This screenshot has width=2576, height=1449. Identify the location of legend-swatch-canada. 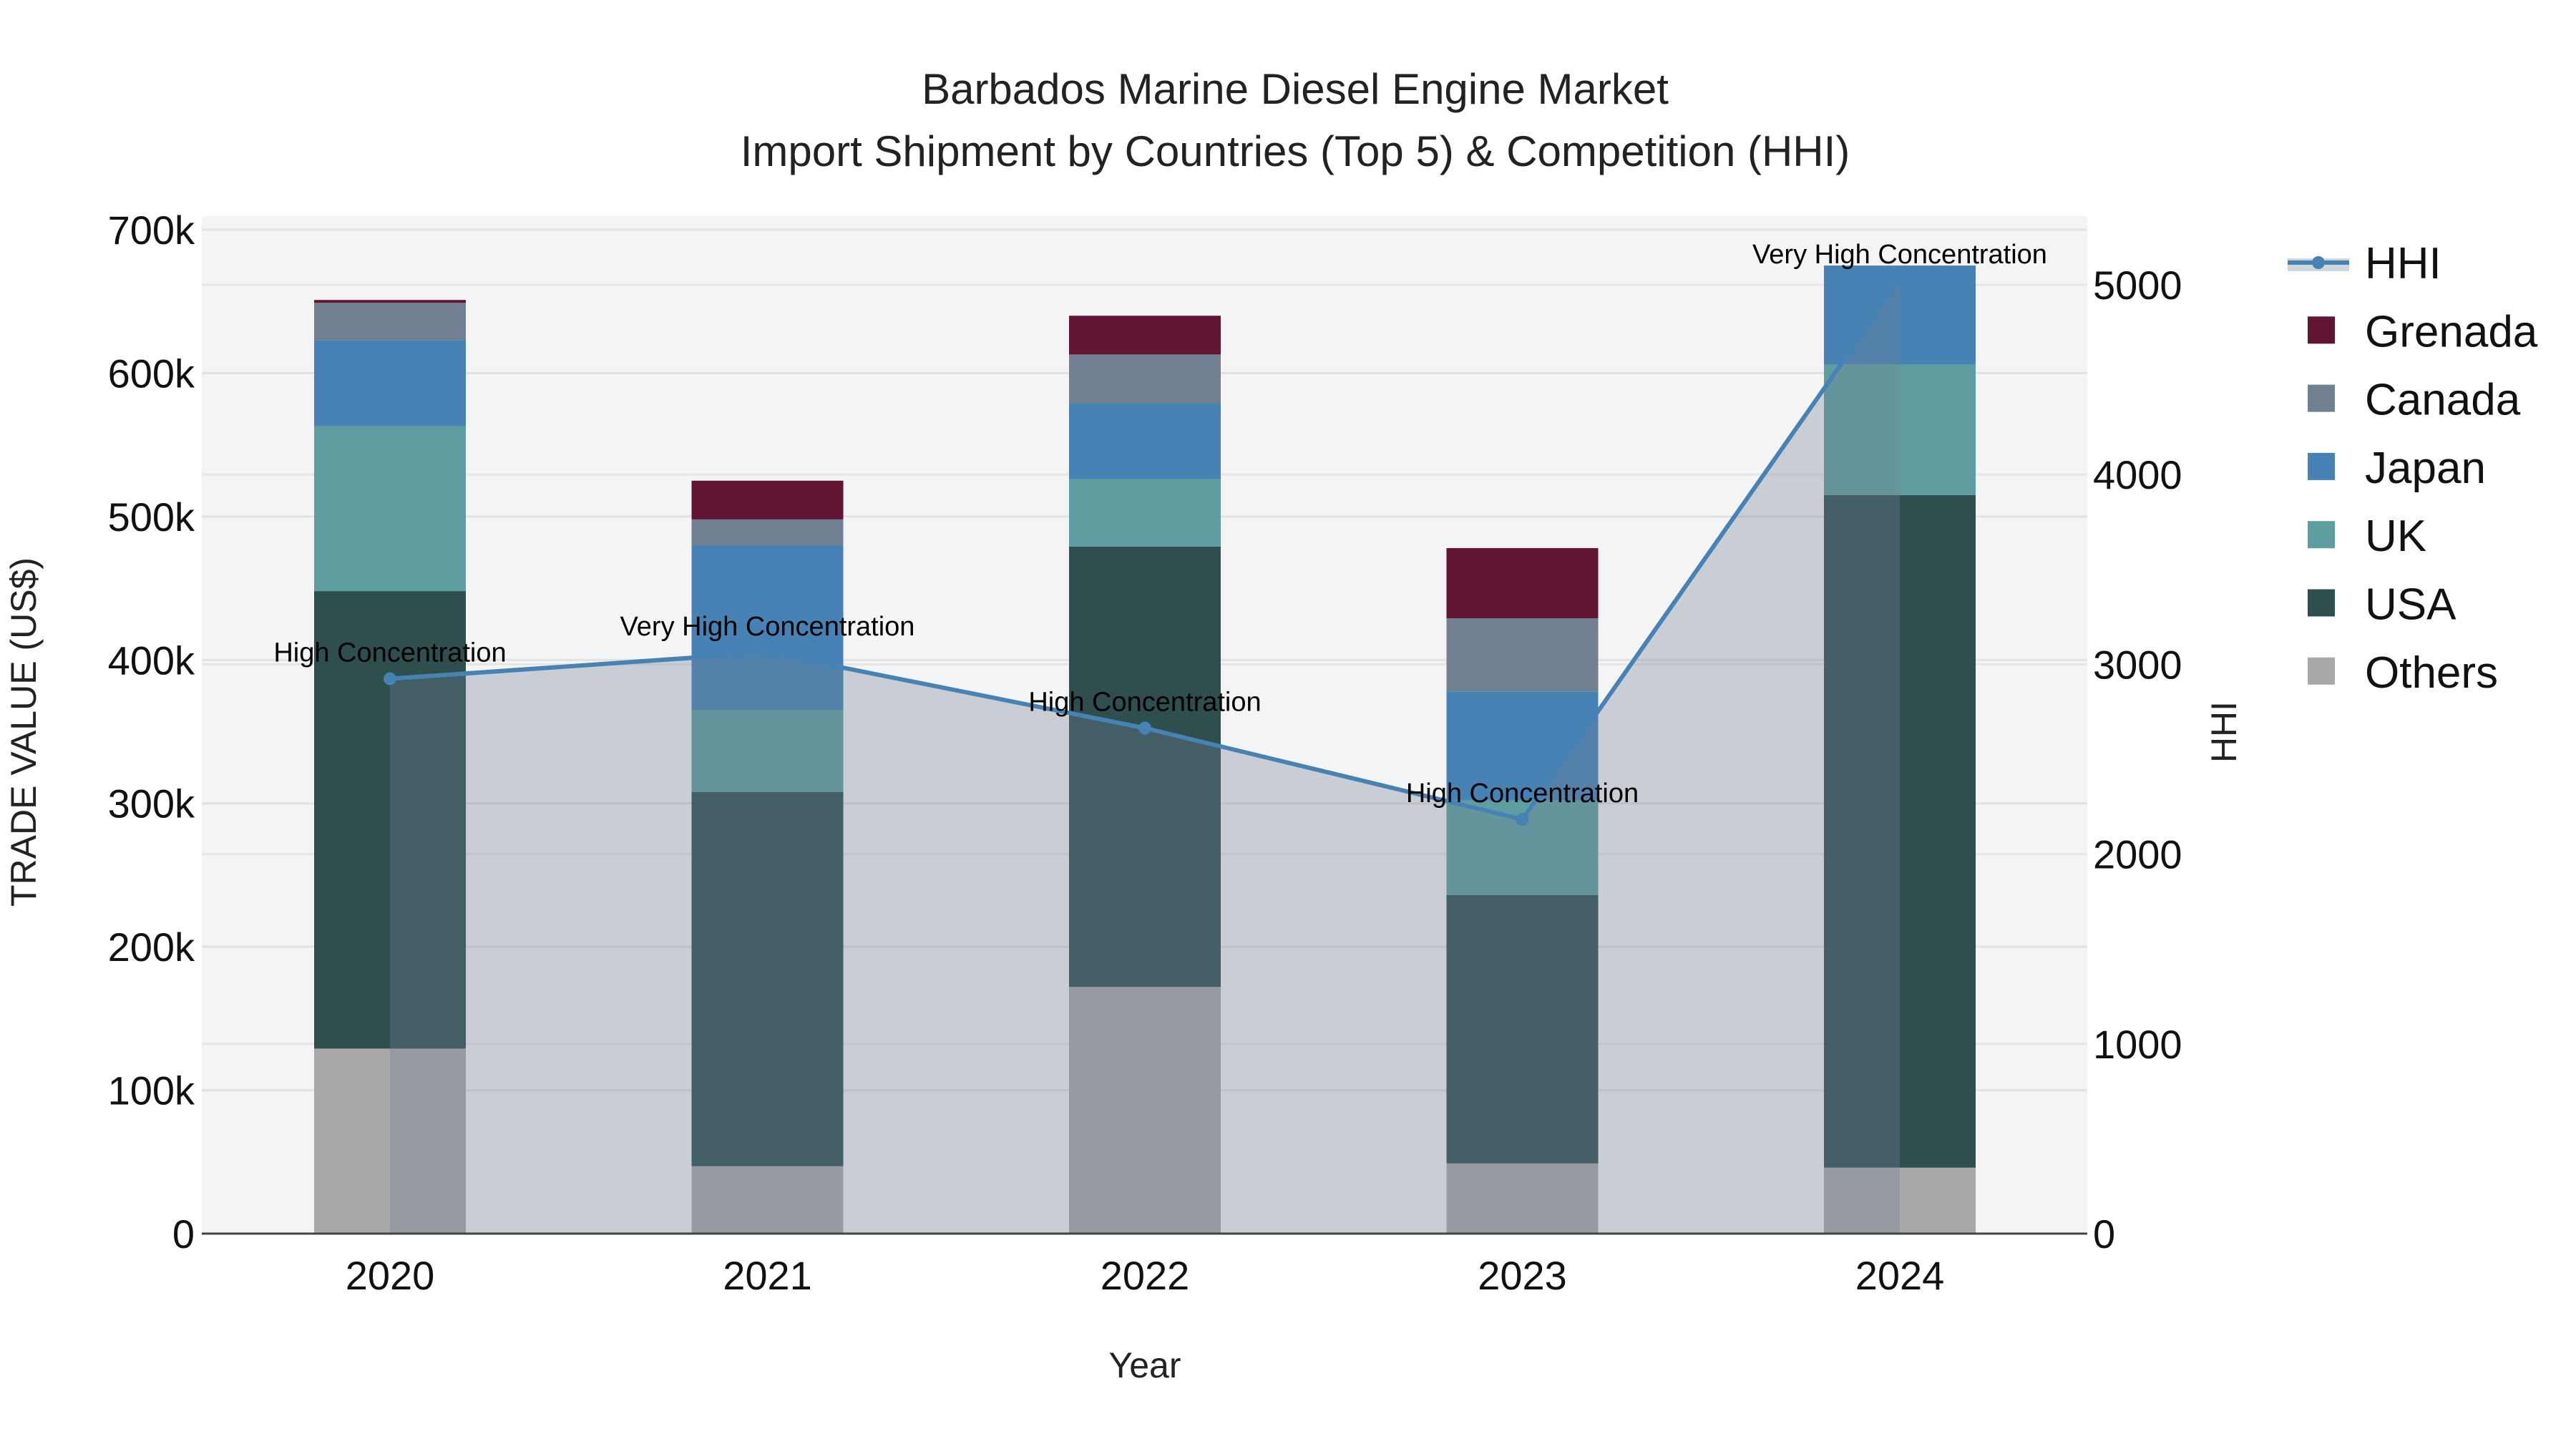
(2321, 398).